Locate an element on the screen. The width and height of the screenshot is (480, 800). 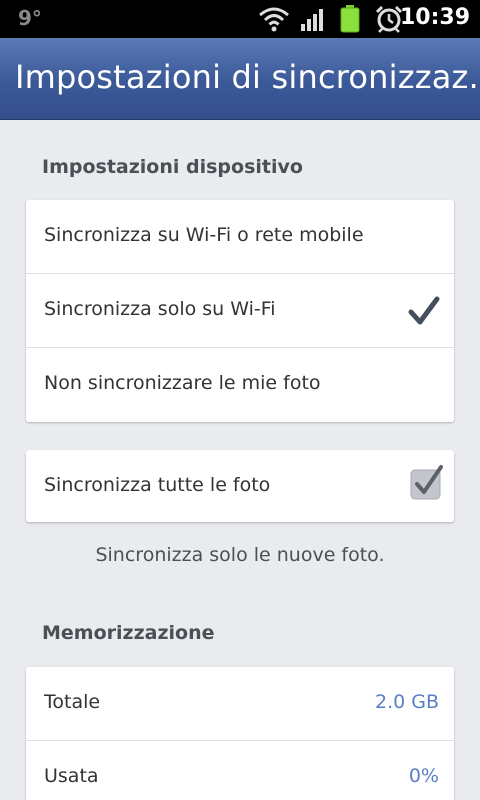
sync-all-photos-row: Sincronizza tutte le foto is located at coordinates (240, 486).